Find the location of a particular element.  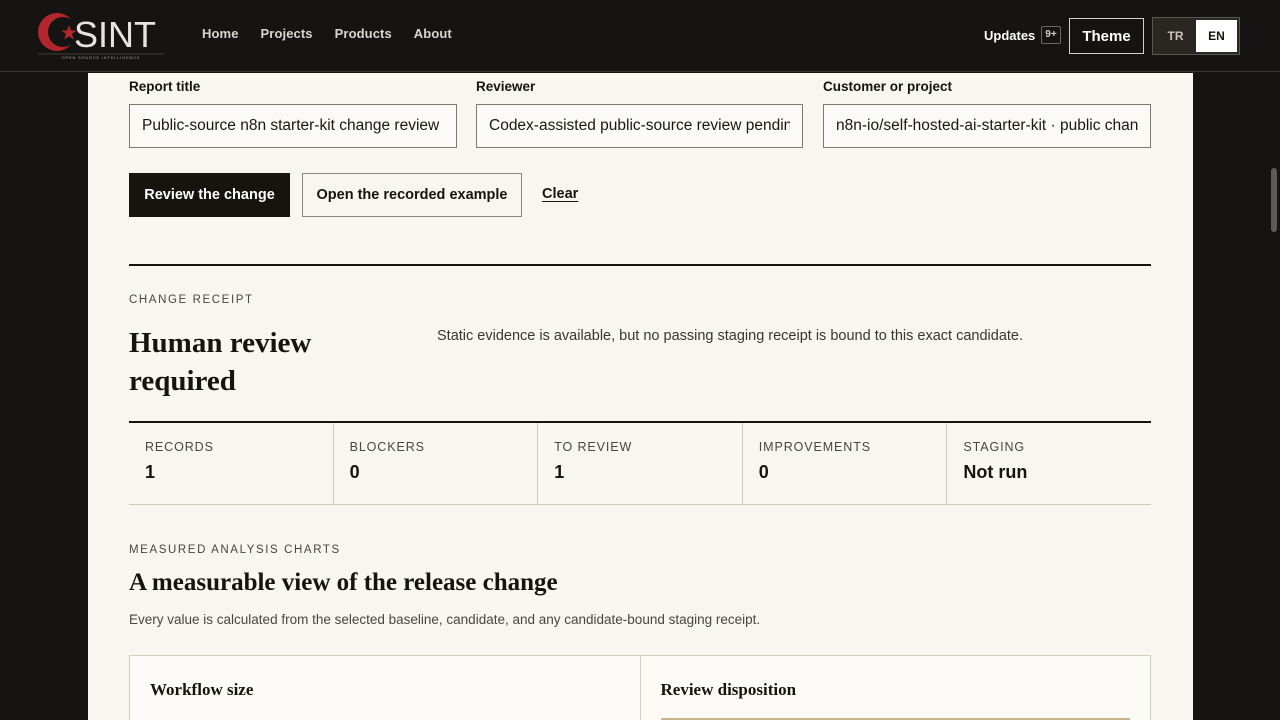

logo-wordmark: SINT is located at coordinates (115, 34).